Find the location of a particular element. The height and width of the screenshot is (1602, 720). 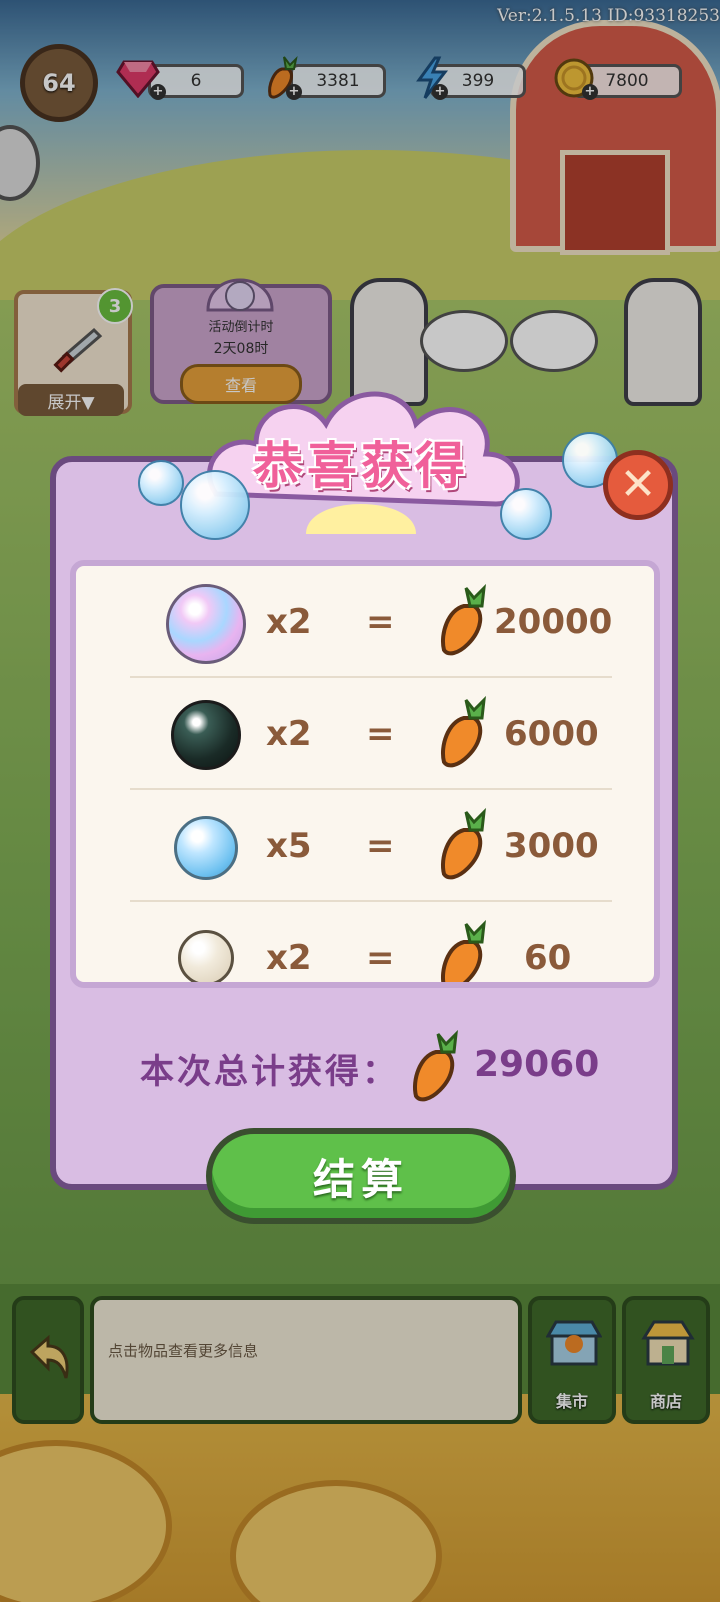

total-value: 29060 is located at coordinates (537, 1064).